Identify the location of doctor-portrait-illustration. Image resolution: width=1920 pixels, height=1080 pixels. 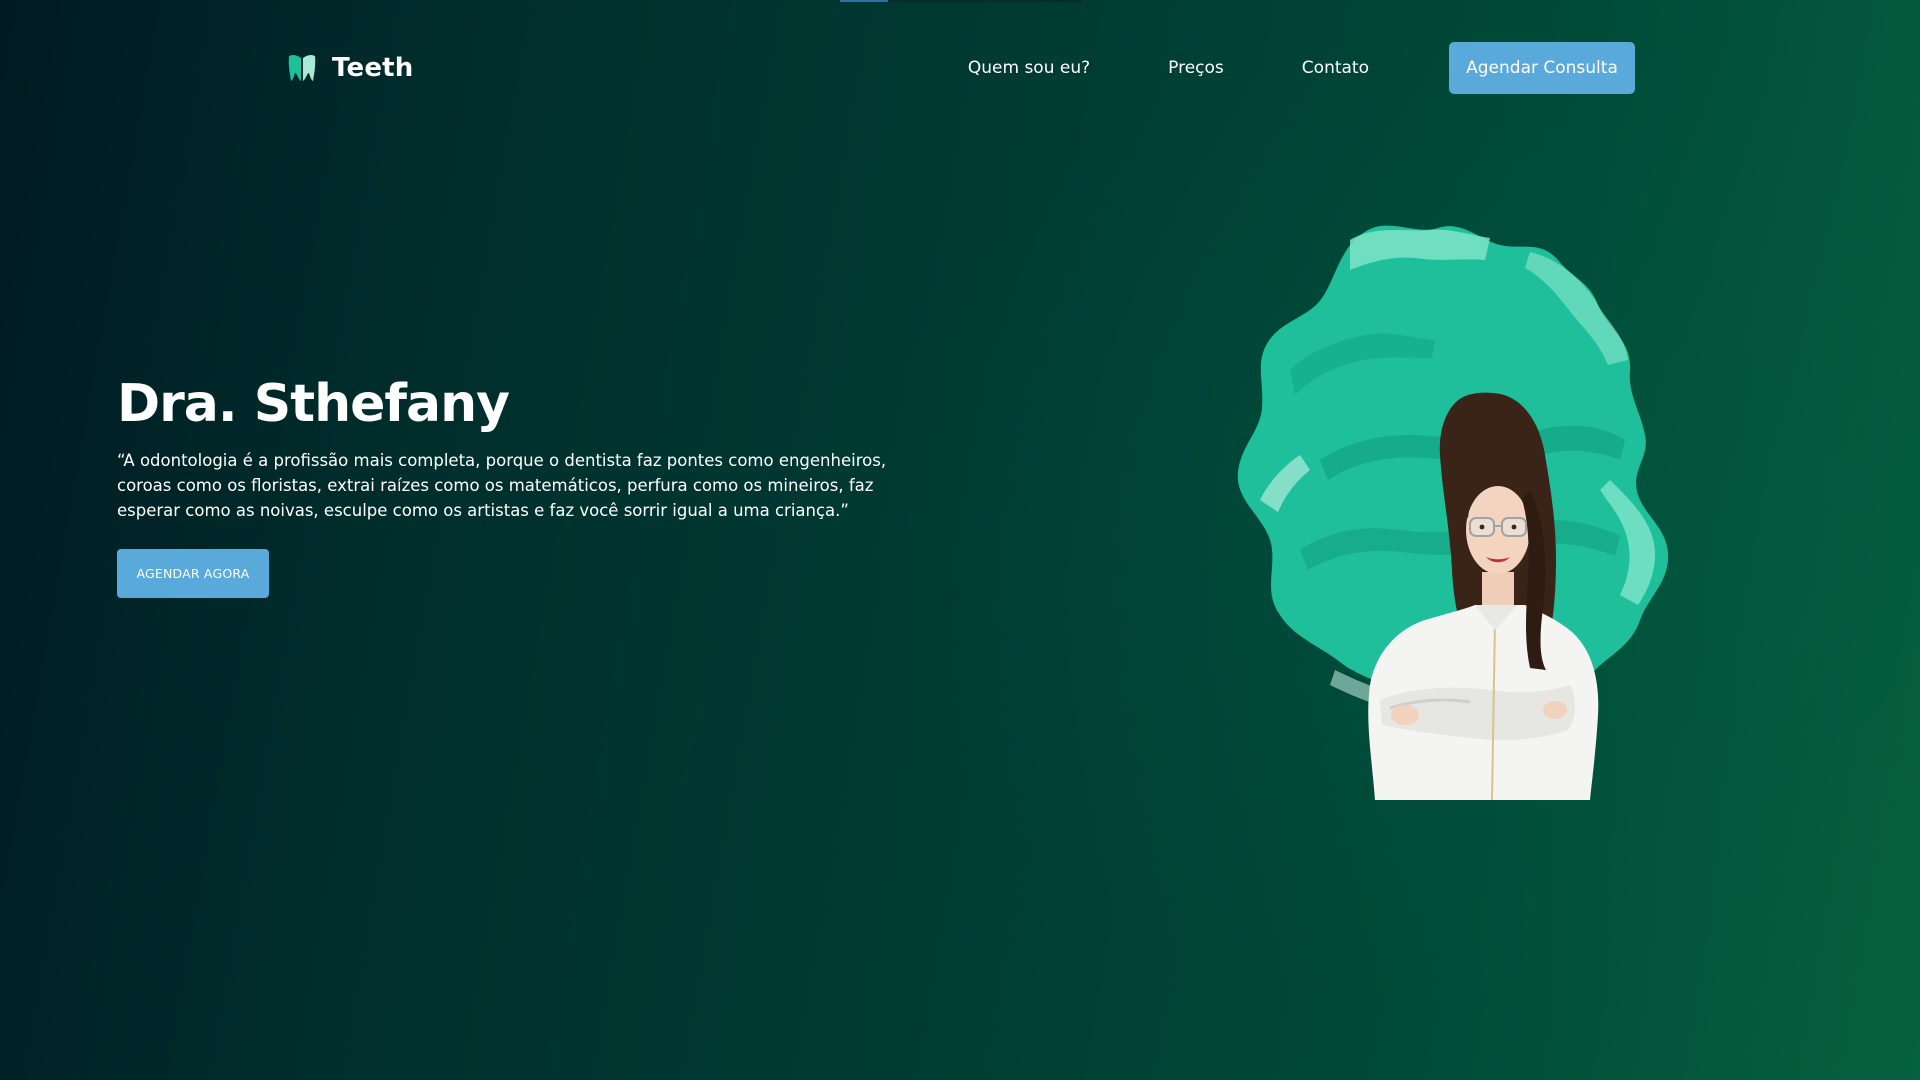
(1453, 512).